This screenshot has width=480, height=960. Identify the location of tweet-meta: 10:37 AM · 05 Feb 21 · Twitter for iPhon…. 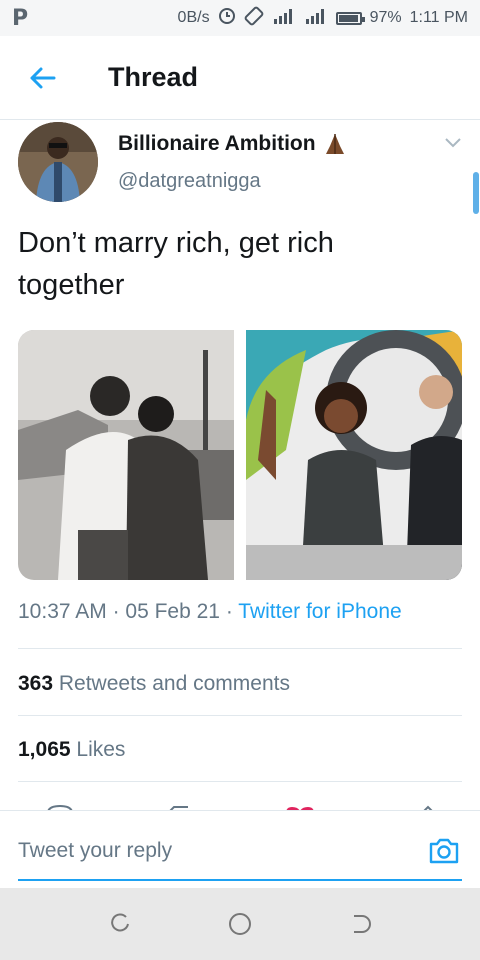
(210, 612).